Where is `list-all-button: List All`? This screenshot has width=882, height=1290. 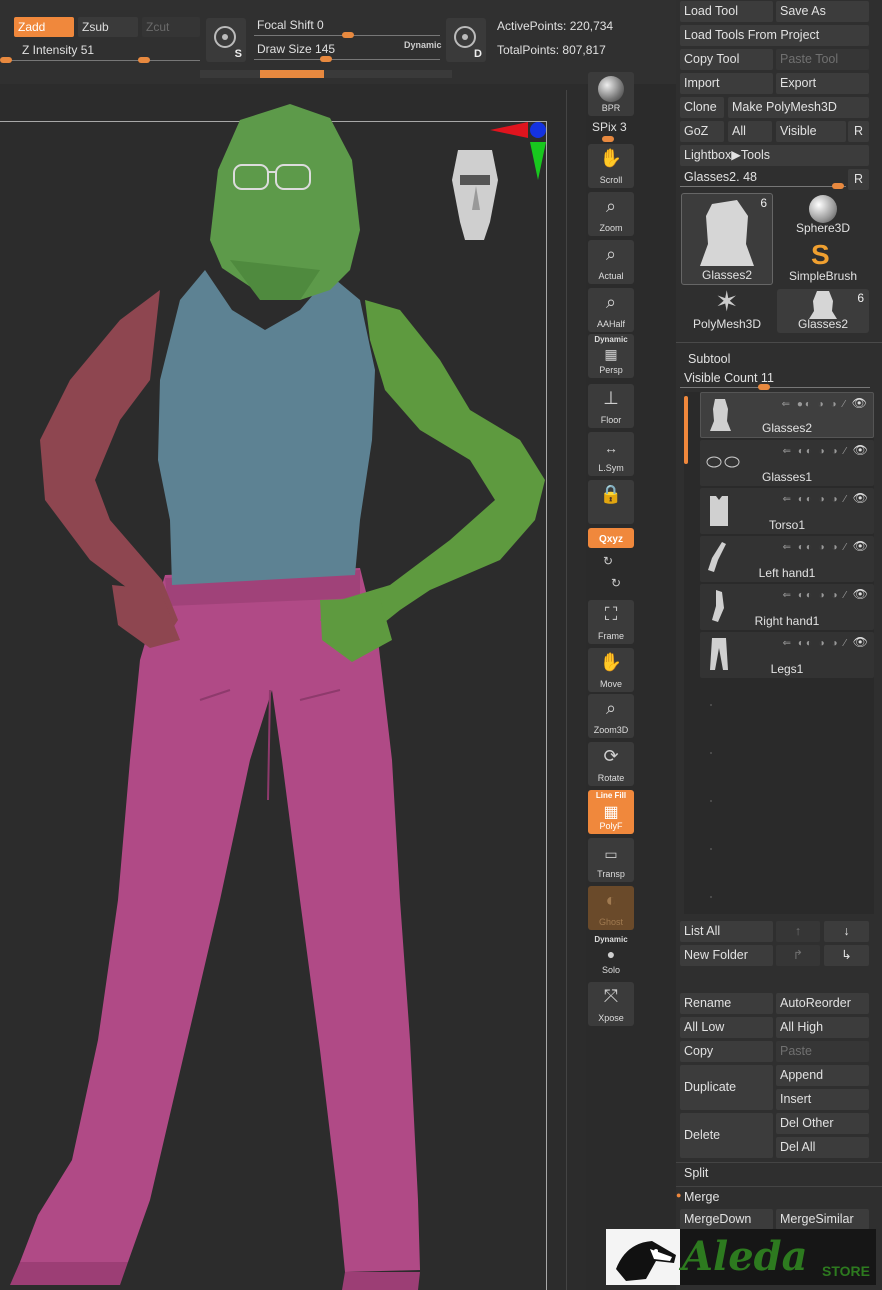
list-all-button: List All is located at coordinates (726, 931).